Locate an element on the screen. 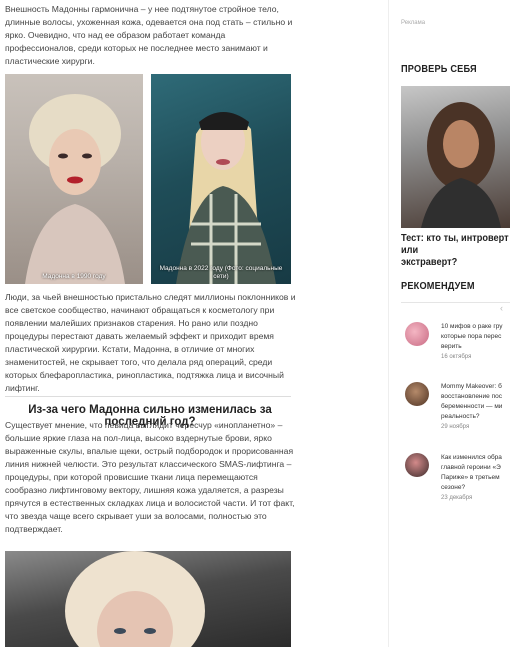 This screenshot has height=647, width=510. madonna-1990-photo: Мадонна в 1990 году is located at coordinates (74, 179).